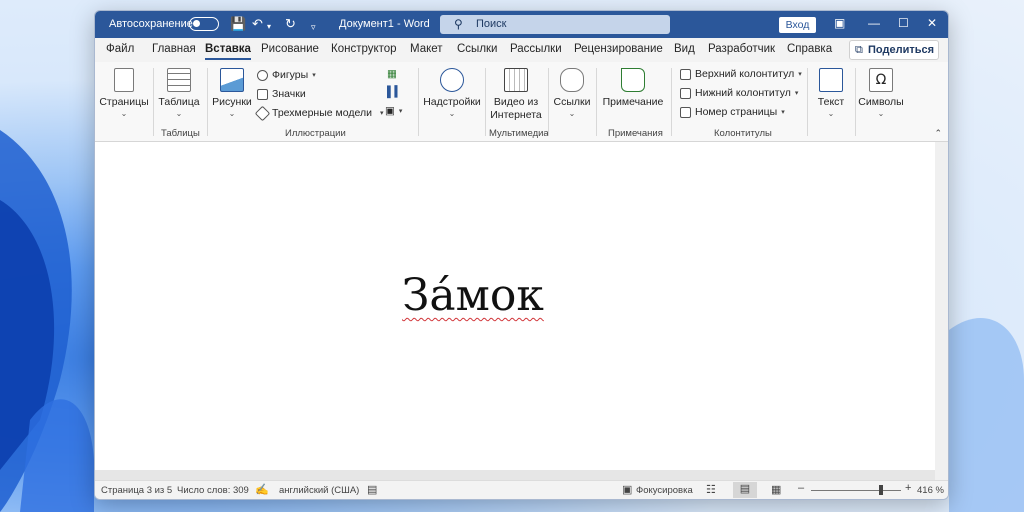 This screenshot has height=512, width=1024. I want to click on media-group-label: Мультимедиа, so click(519, 133).